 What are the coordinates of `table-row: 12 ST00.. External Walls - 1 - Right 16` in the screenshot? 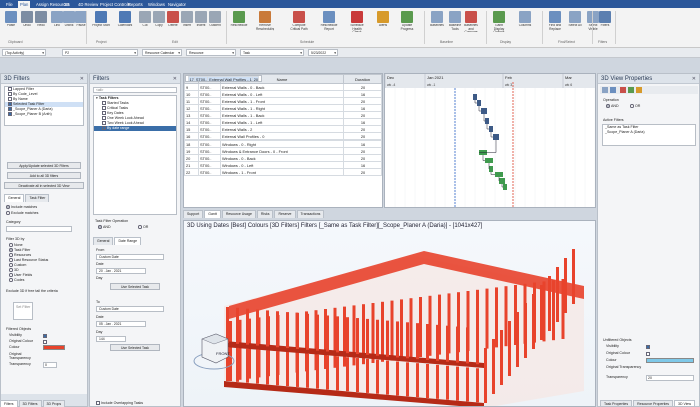 It's located at (283, 108).